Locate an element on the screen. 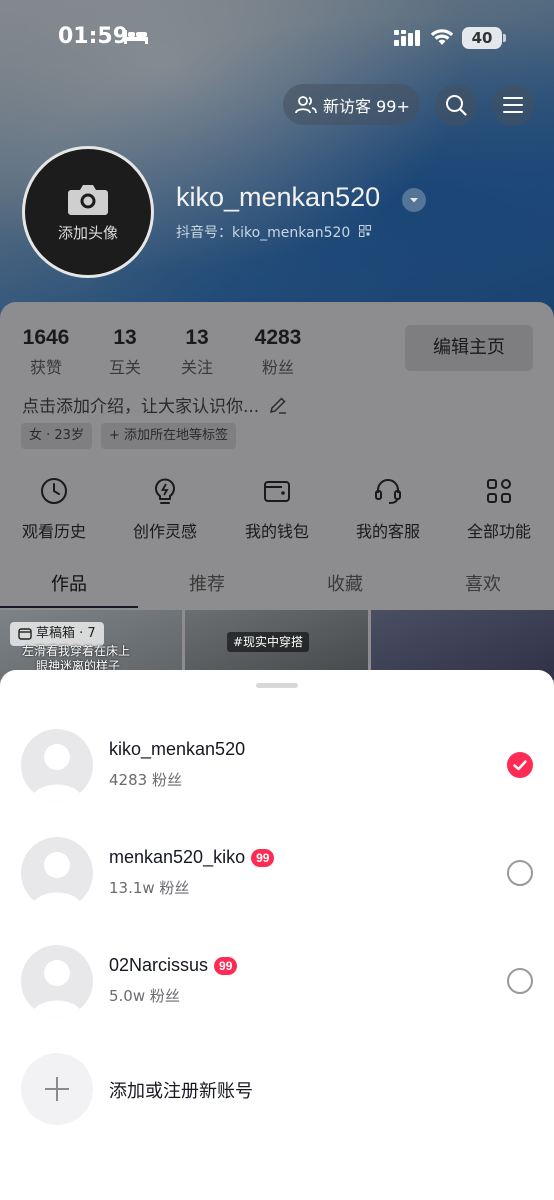 The width and height of the screenshot is (554, 1200). gender-age-tag: 女 · 23岁 is located at coordinates (56, 436).